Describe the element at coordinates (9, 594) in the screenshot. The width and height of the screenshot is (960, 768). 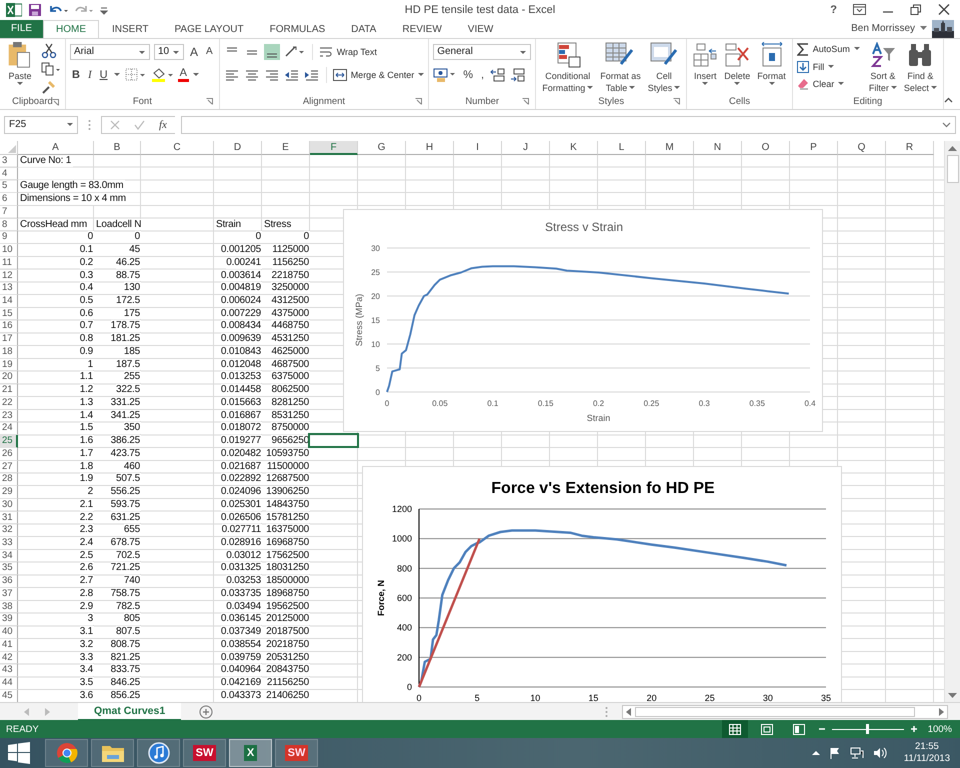
I see `row-header: 37` at that location.